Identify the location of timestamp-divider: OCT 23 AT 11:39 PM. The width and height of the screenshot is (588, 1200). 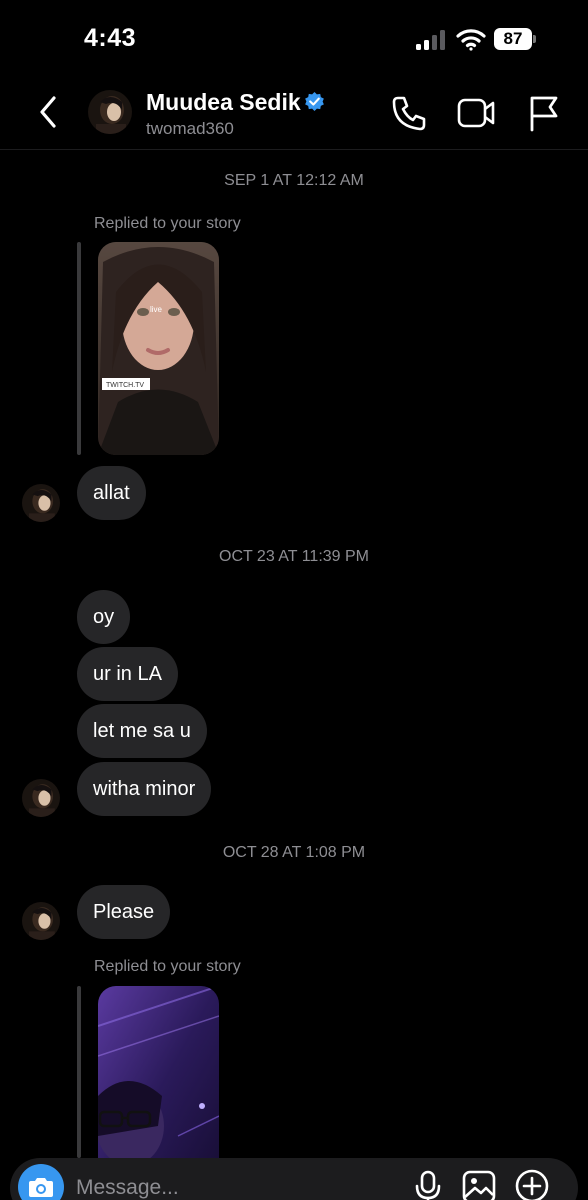
(294, 556).